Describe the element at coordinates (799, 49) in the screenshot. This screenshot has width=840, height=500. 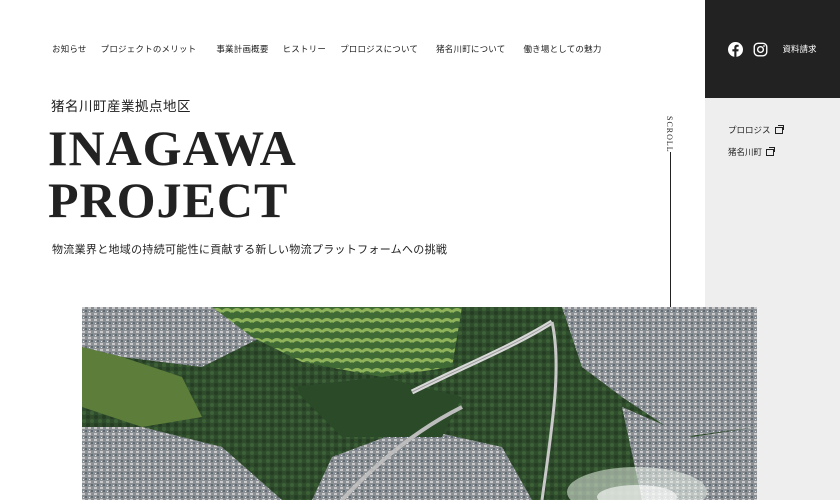
I see `document-request-button: 資料請求` at that location.